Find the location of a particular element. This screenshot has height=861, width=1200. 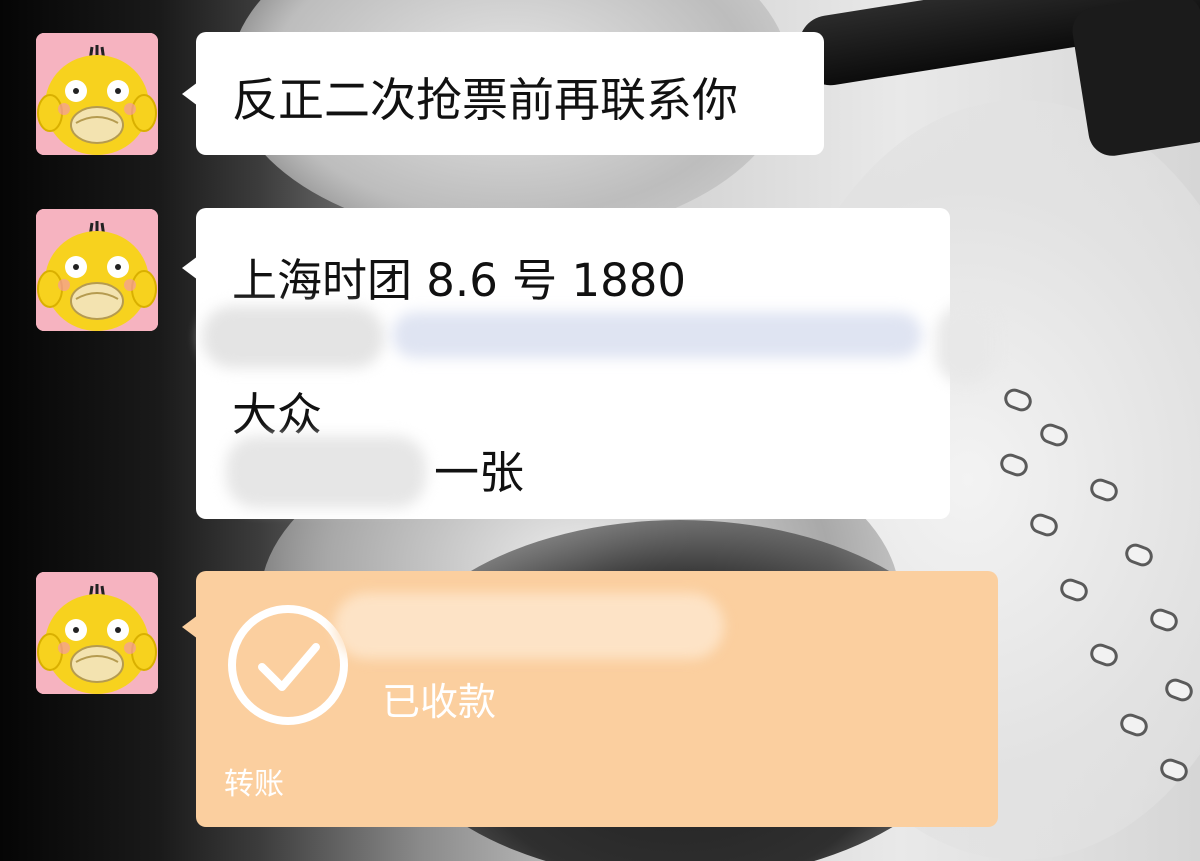

transfer-status: 已收款 is located at coordinates (439, 702).